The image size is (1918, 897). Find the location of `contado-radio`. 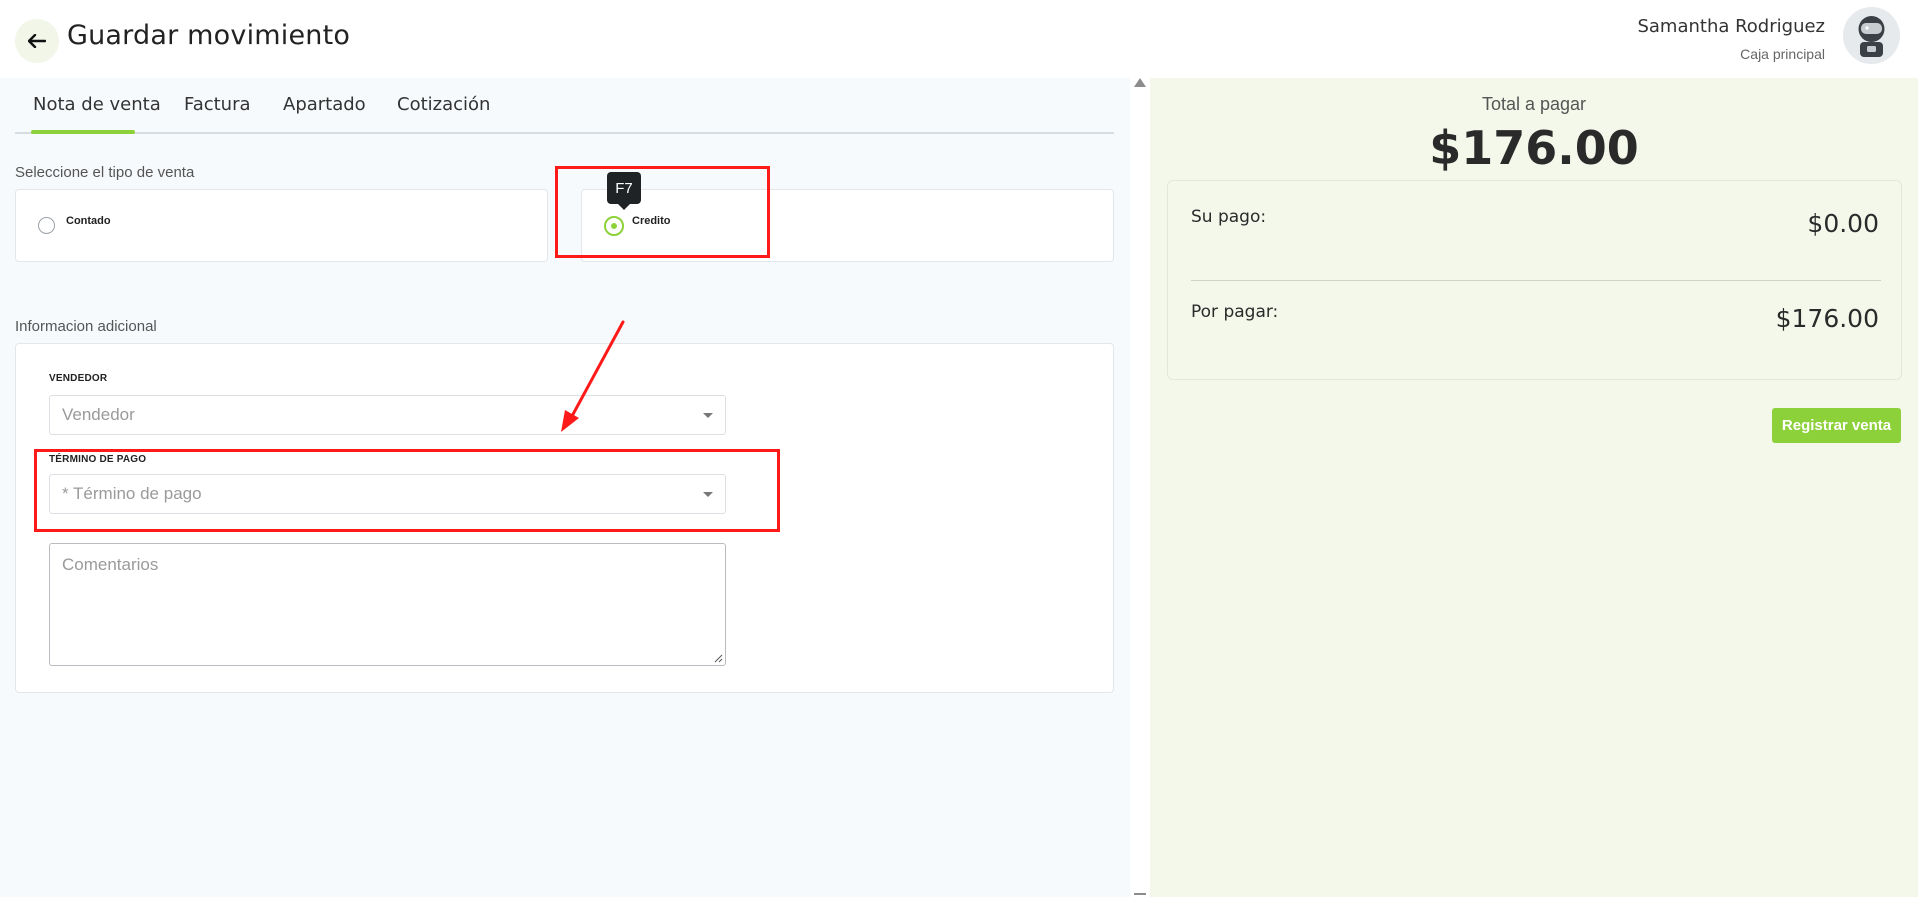

contado-radio is located at coordinates (46, 225).